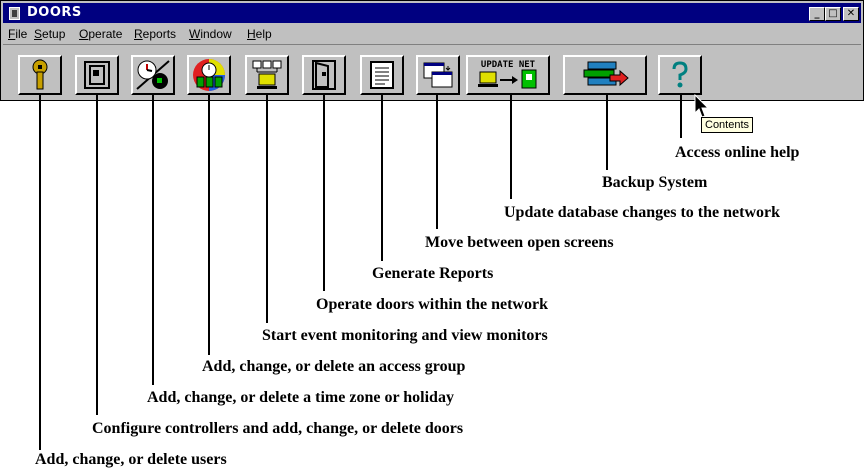 The height and width of the screenshot is (473, 867). I want to click on operate-doors-button, so click(324, 75).